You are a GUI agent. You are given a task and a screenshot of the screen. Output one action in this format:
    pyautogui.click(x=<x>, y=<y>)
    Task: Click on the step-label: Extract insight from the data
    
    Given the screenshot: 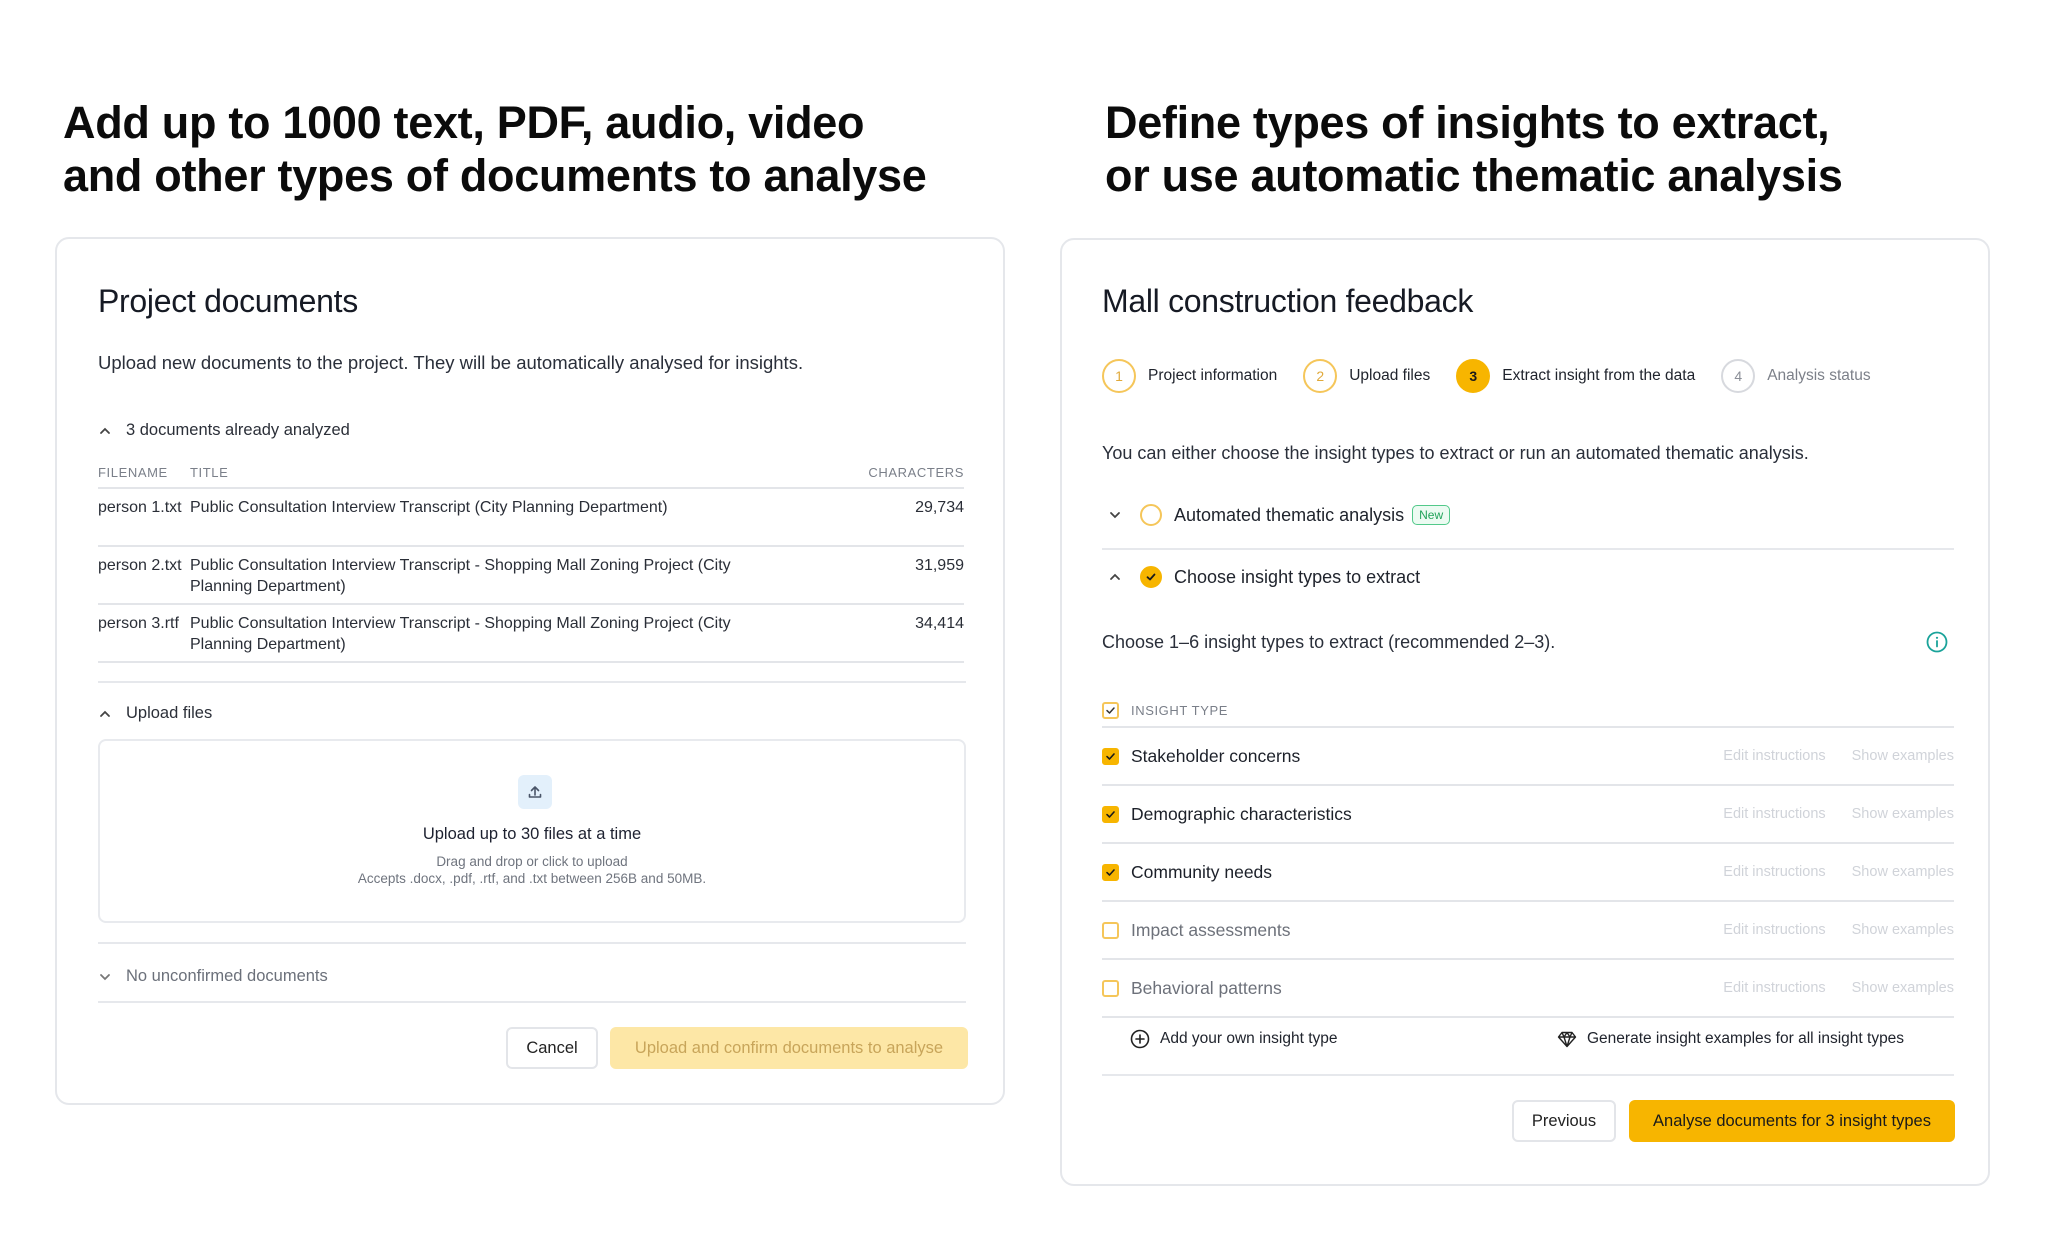 What is the action you would take?
    pyautogui.click(x=1599, y=375)
    